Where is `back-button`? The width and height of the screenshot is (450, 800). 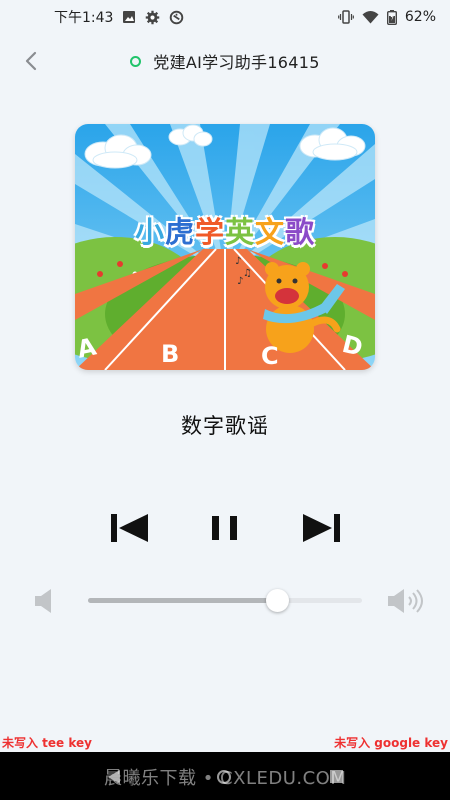
back-button is located at coordinates (31, 61).